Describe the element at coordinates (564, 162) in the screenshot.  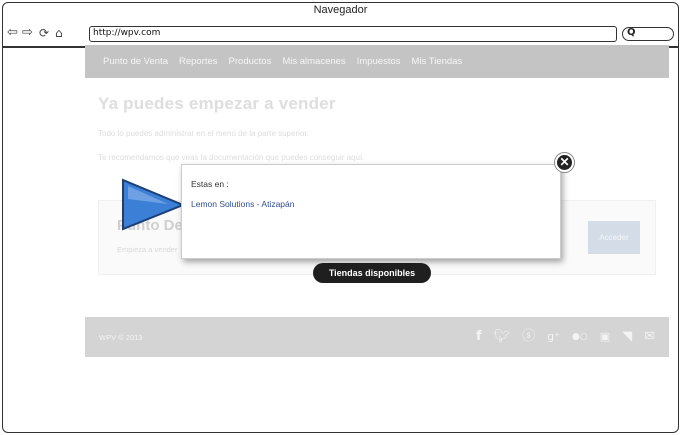
I see `close-icon: ✕` at that location.